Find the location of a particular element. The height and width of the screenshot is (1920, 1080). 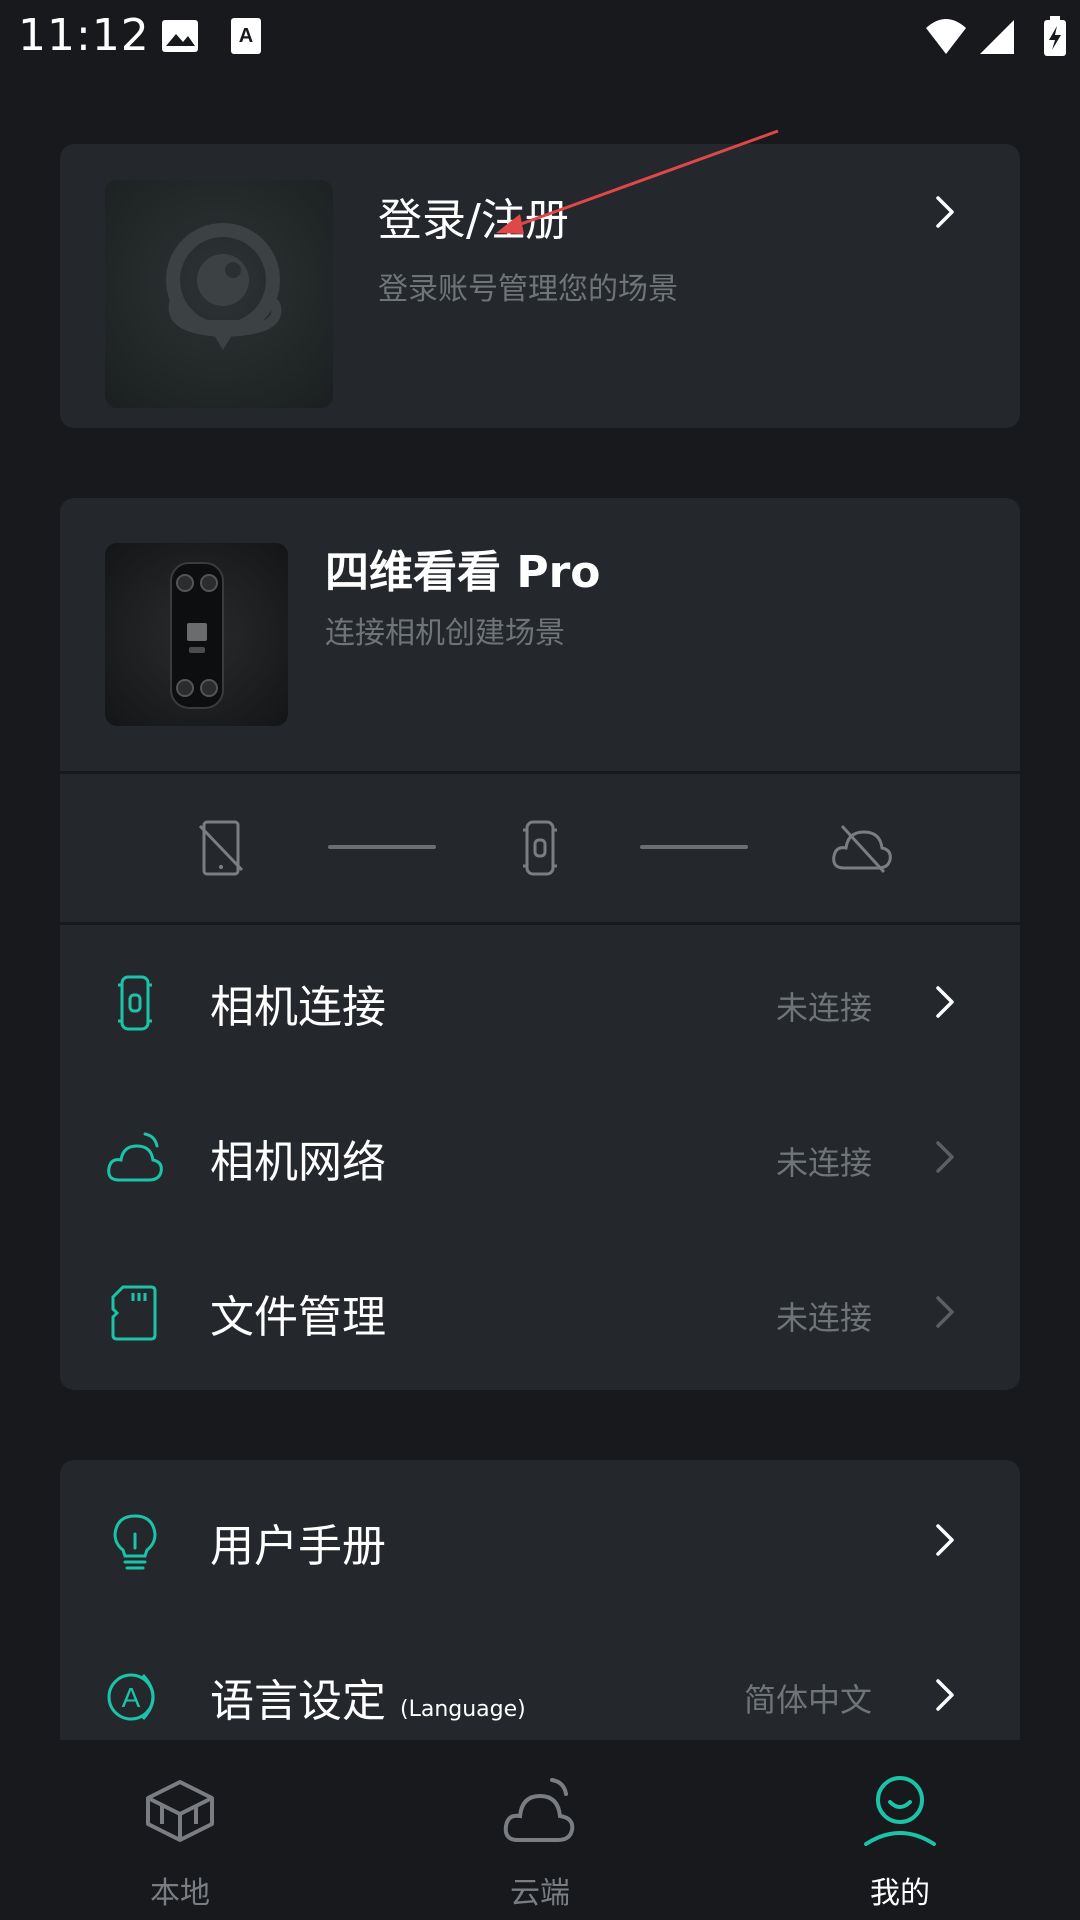

row-file-management: 文件管理 未连接 is located at coordinates (540, 1312).